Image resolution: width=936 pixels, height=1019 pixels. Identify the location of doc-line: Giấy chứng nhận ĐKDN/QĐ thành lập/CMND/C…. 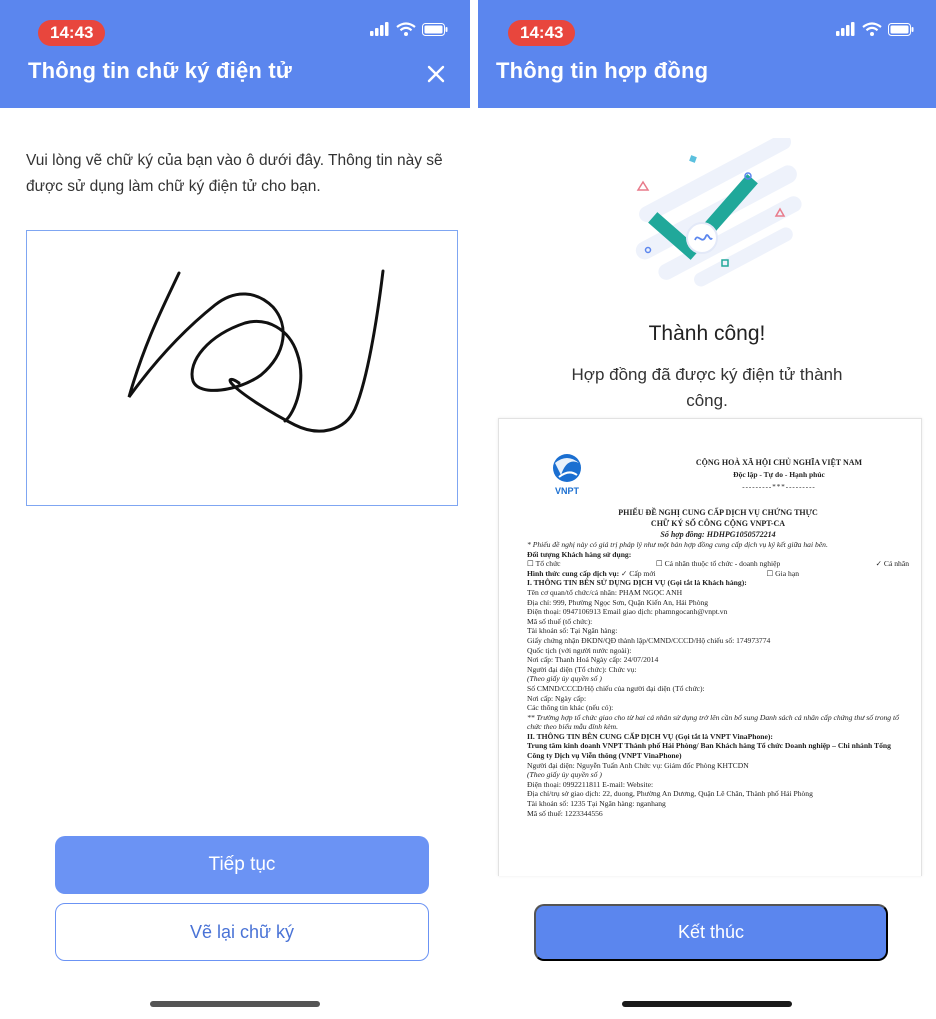
(649, 640).